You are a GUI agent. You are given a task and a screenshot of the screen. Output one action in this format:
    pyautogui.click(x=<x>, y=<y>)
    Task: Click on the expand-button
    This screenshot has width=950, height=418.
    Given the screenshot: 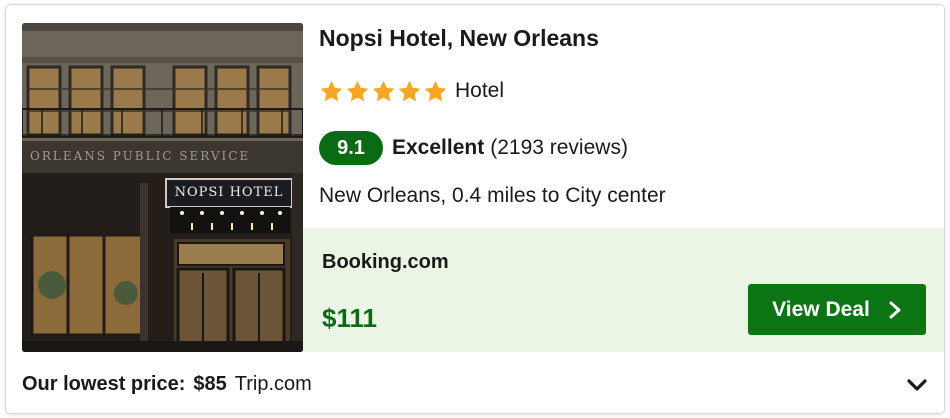 What is the action you would take?
    pyautogui.click(x=917, y=385)
    